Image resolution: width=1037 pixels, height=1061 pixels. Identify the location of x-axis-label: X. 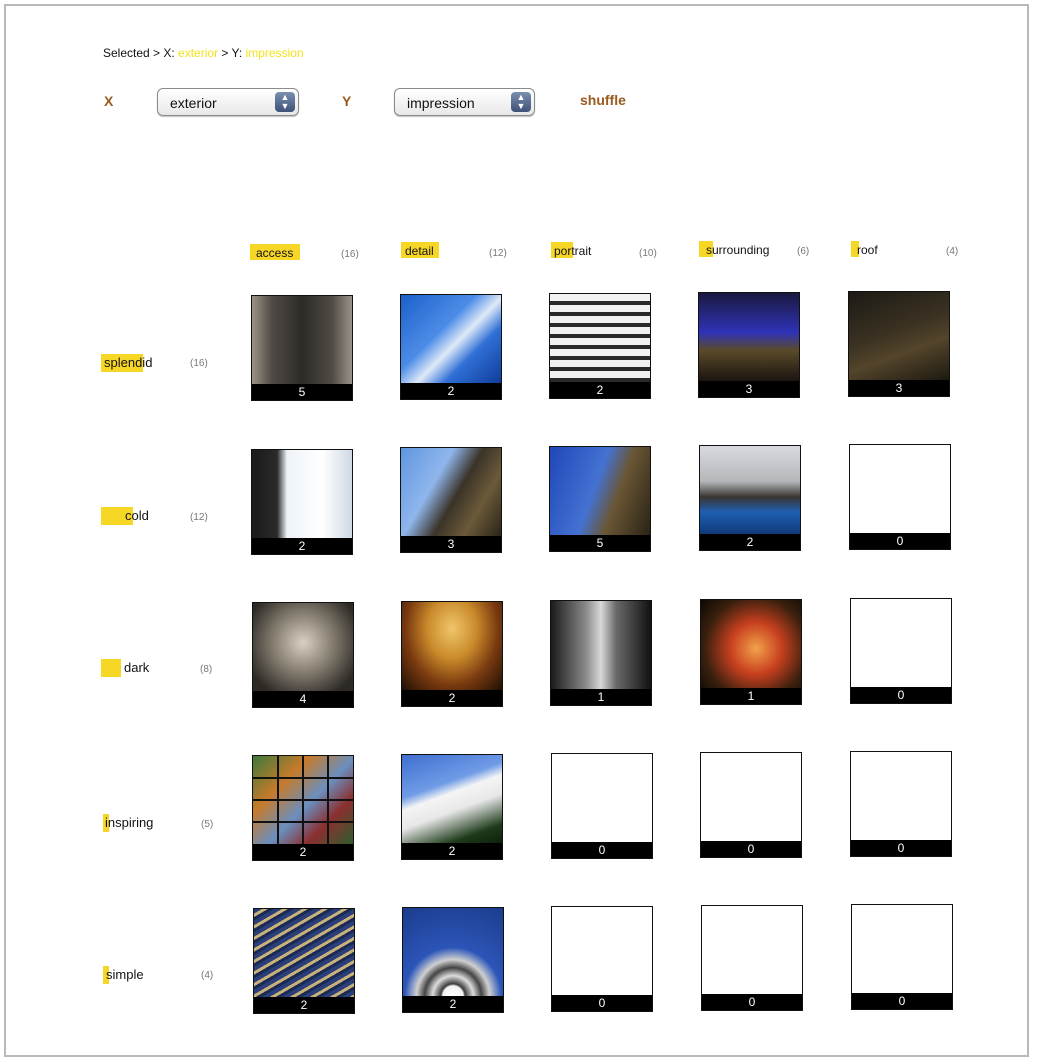
(109, 101).